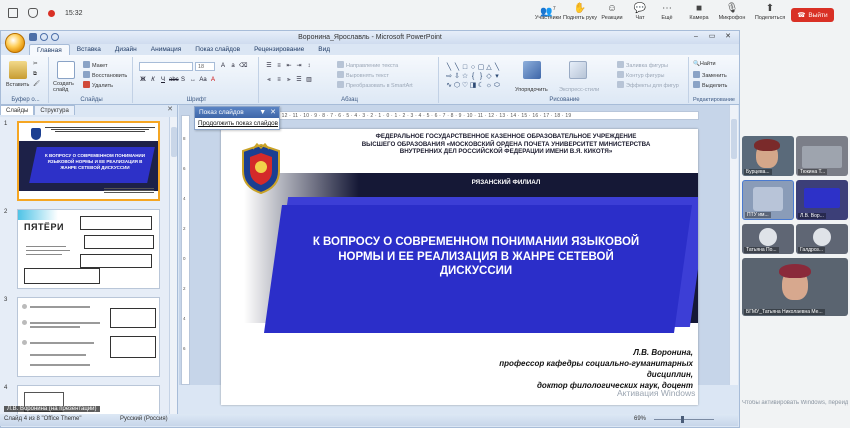  Describe the element at coordinates (173, 266) in the screenshot. I see `slides-pane-scrollbar` at that location.